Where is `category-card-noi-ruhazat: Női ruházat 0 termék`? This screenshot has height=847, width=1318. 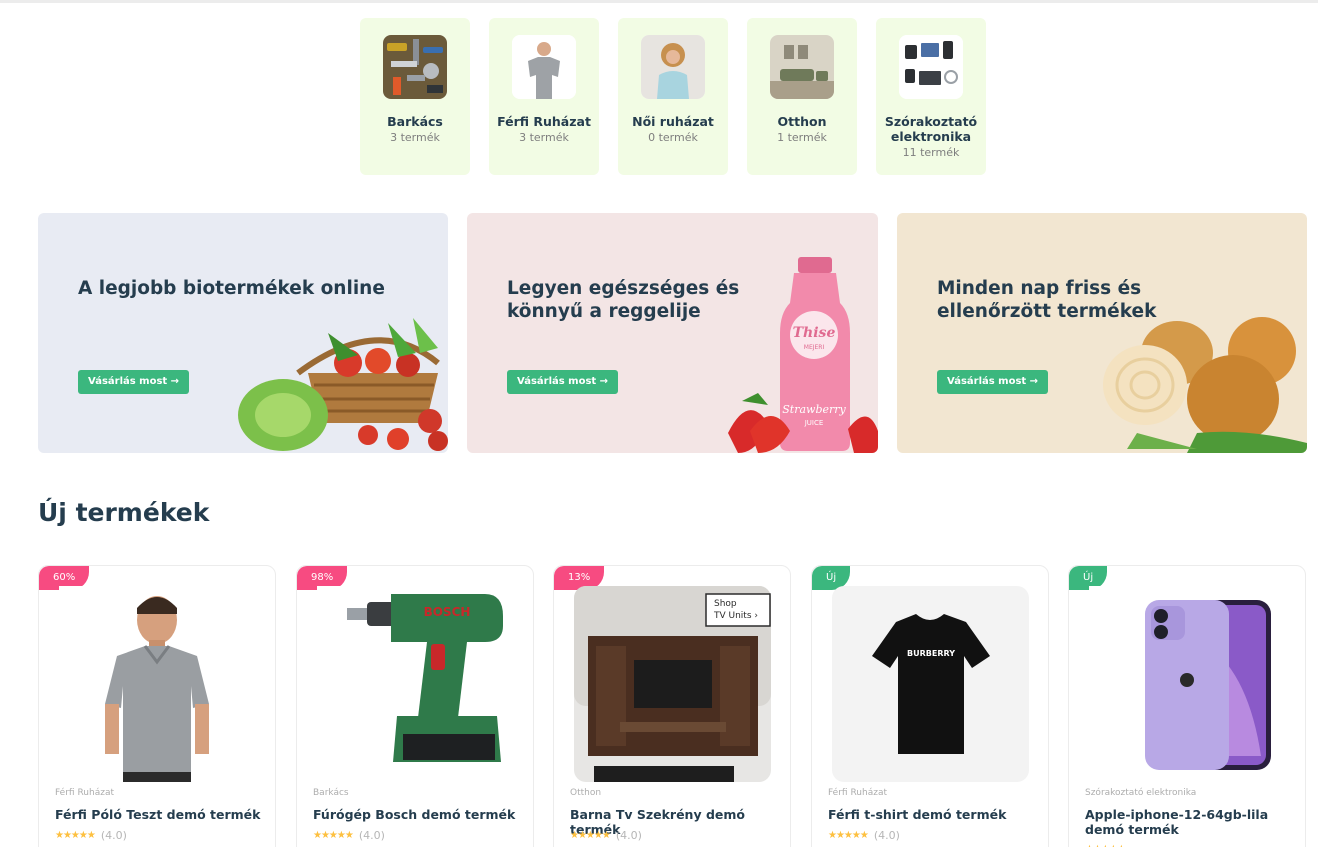
category-card-noi-ruhazat: Női ruházat 0 termék is located at coordinates (673, 96).